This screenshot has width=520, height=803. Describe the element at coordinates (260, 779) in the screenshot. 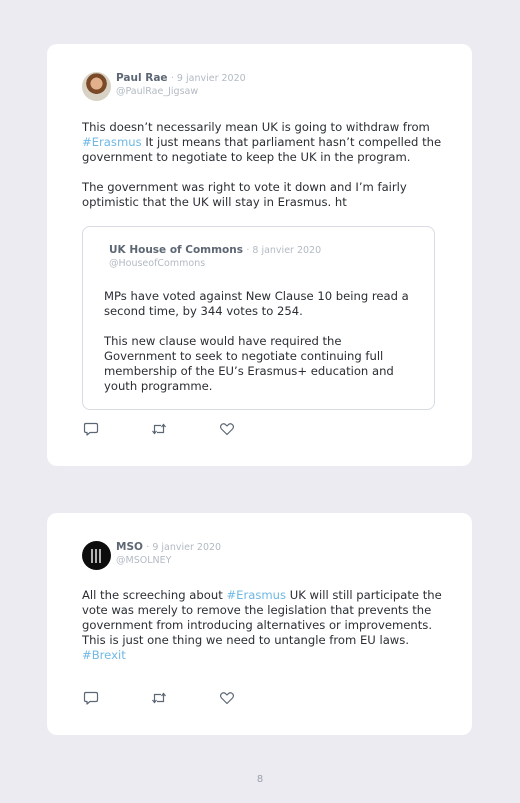

I see `page-number: 8` at that location.